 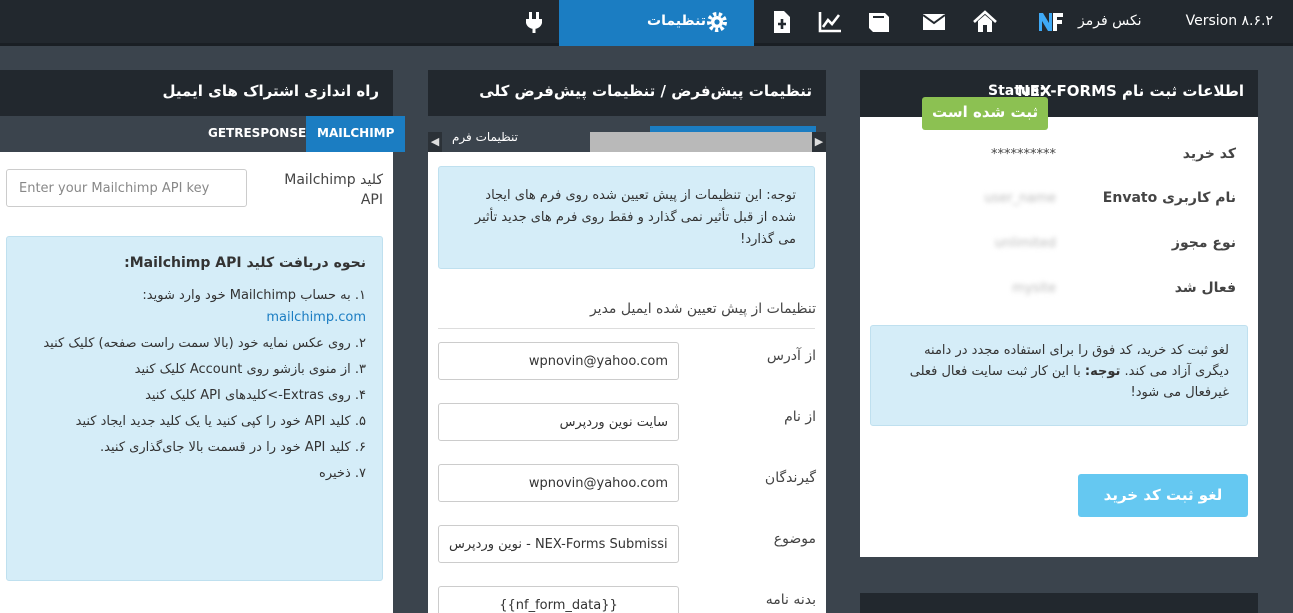 What do you see at coordinates (250, 369) in the screenshot?
I see `help-step: ۳. از منوی بازشو روی Account کلیک کنید` at bounding box center [250, 369].